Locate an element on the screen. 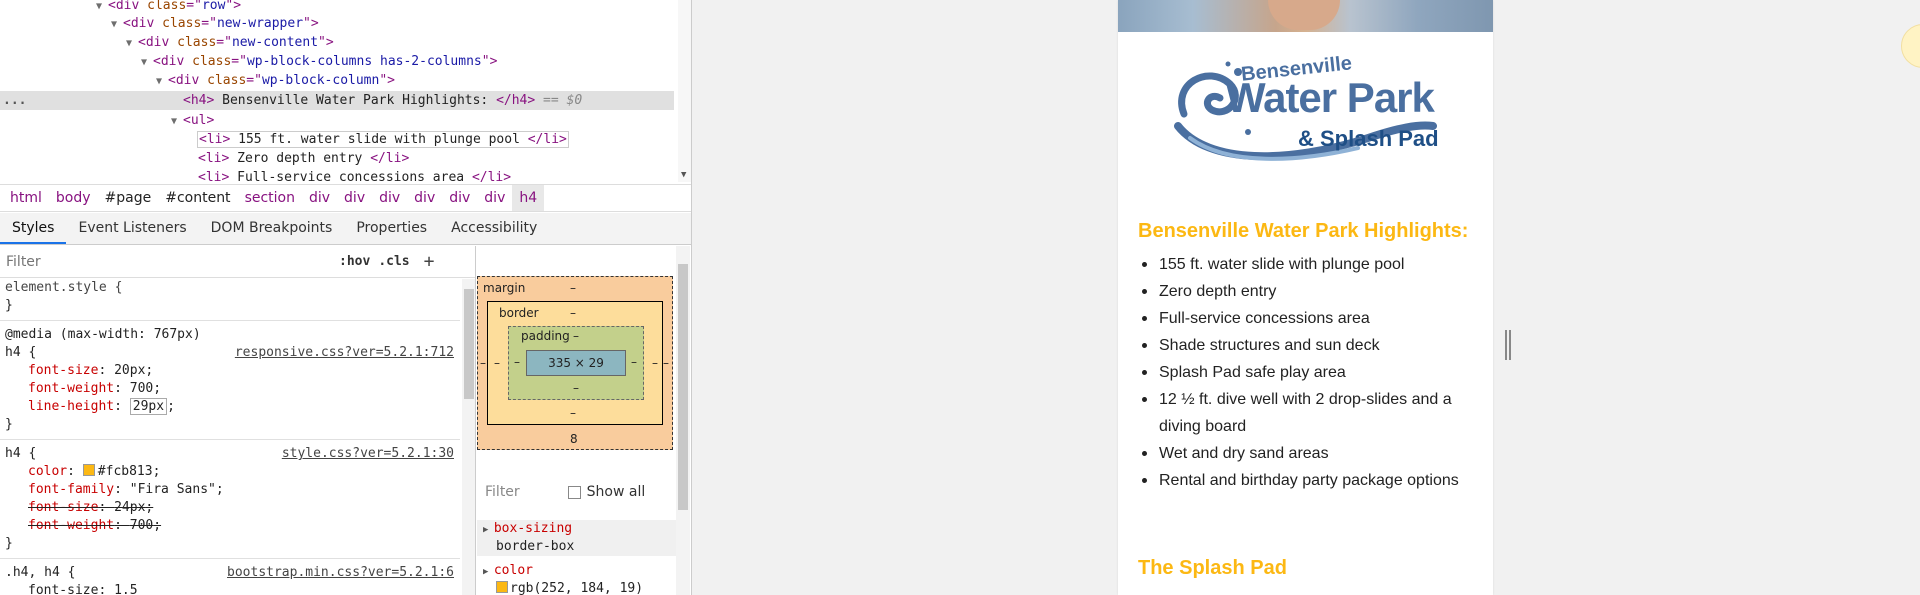  styles-scrollbar is located at coordinates (468, 437).